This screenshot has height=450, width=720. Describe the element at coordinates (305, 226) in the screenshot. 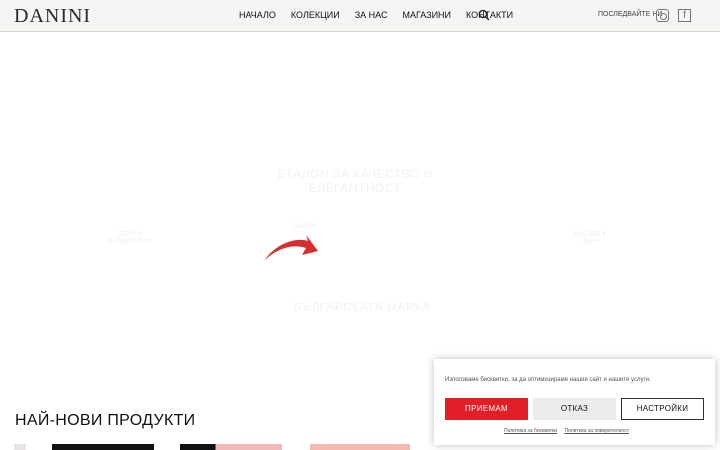

I see `hero-caption-center: DANINI` at that location.